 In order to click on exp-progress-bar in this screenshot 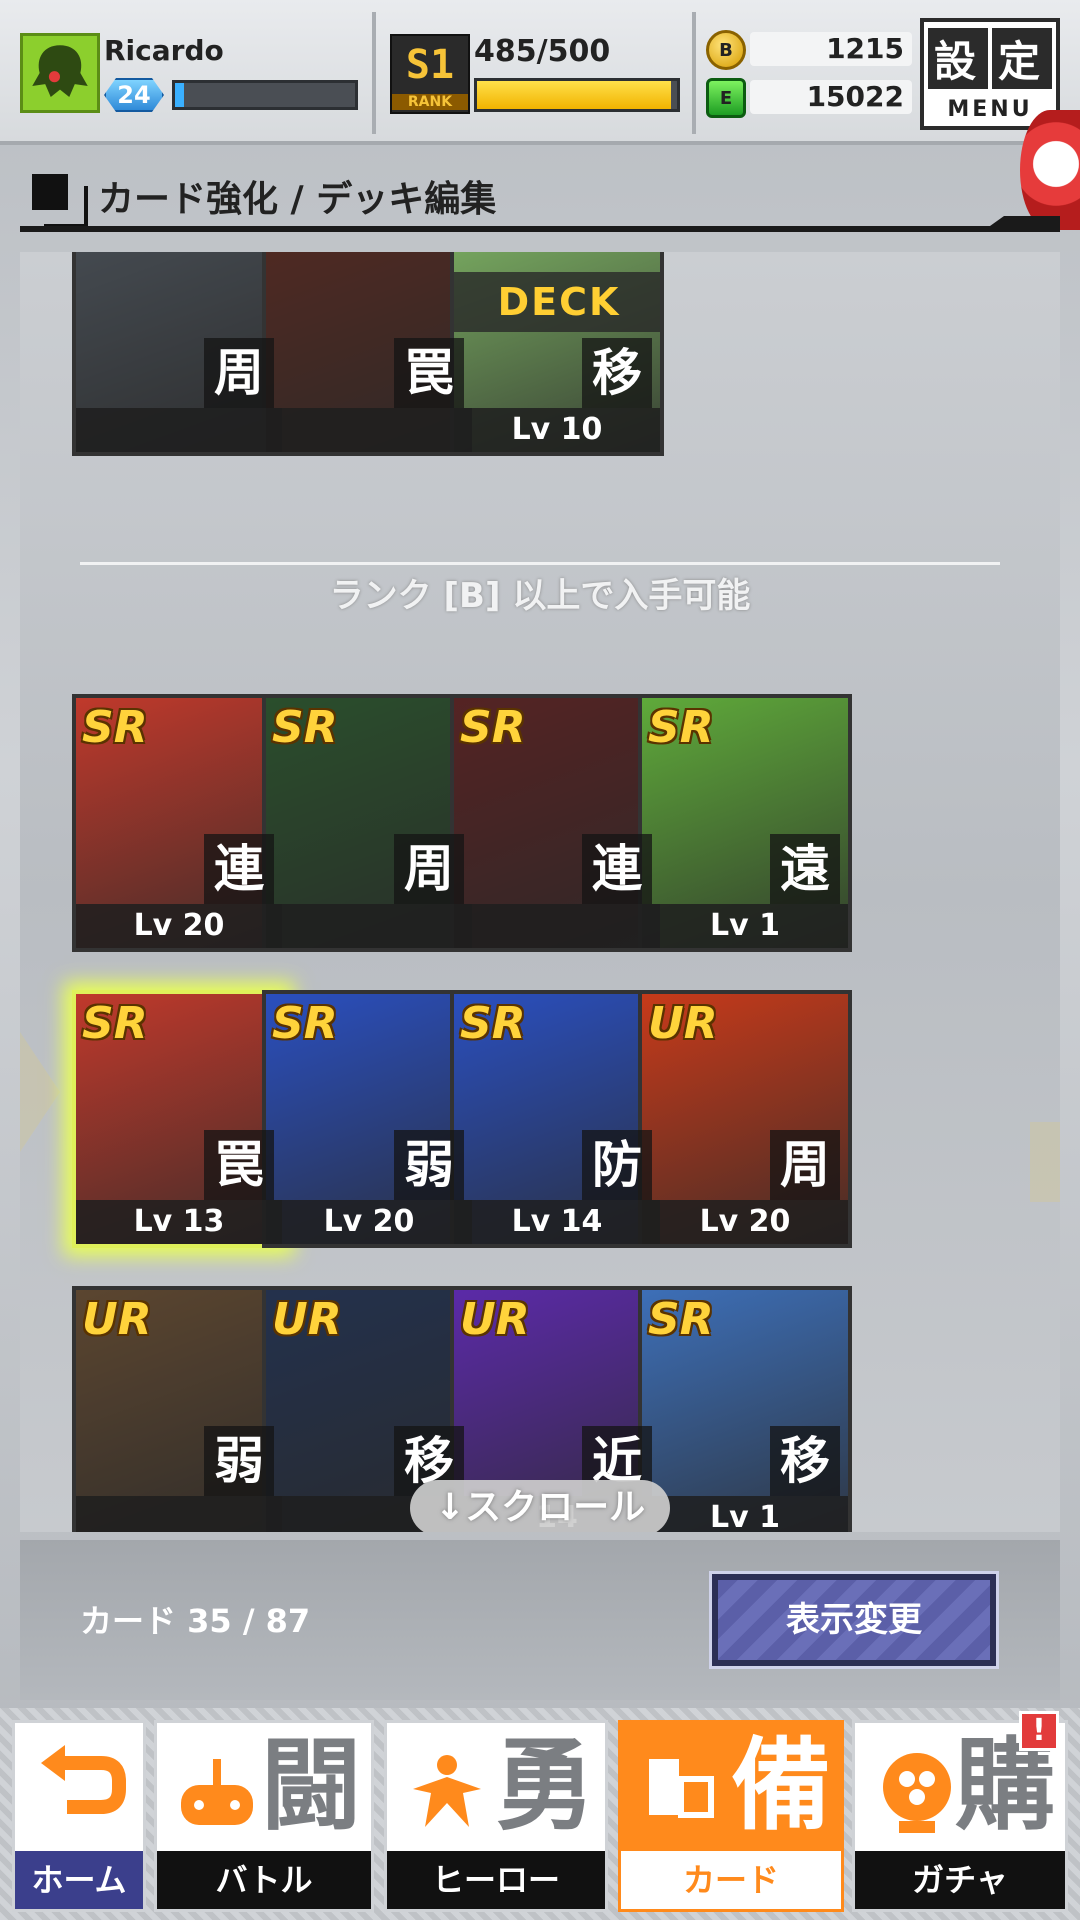, I will do `click(265, 95)`.